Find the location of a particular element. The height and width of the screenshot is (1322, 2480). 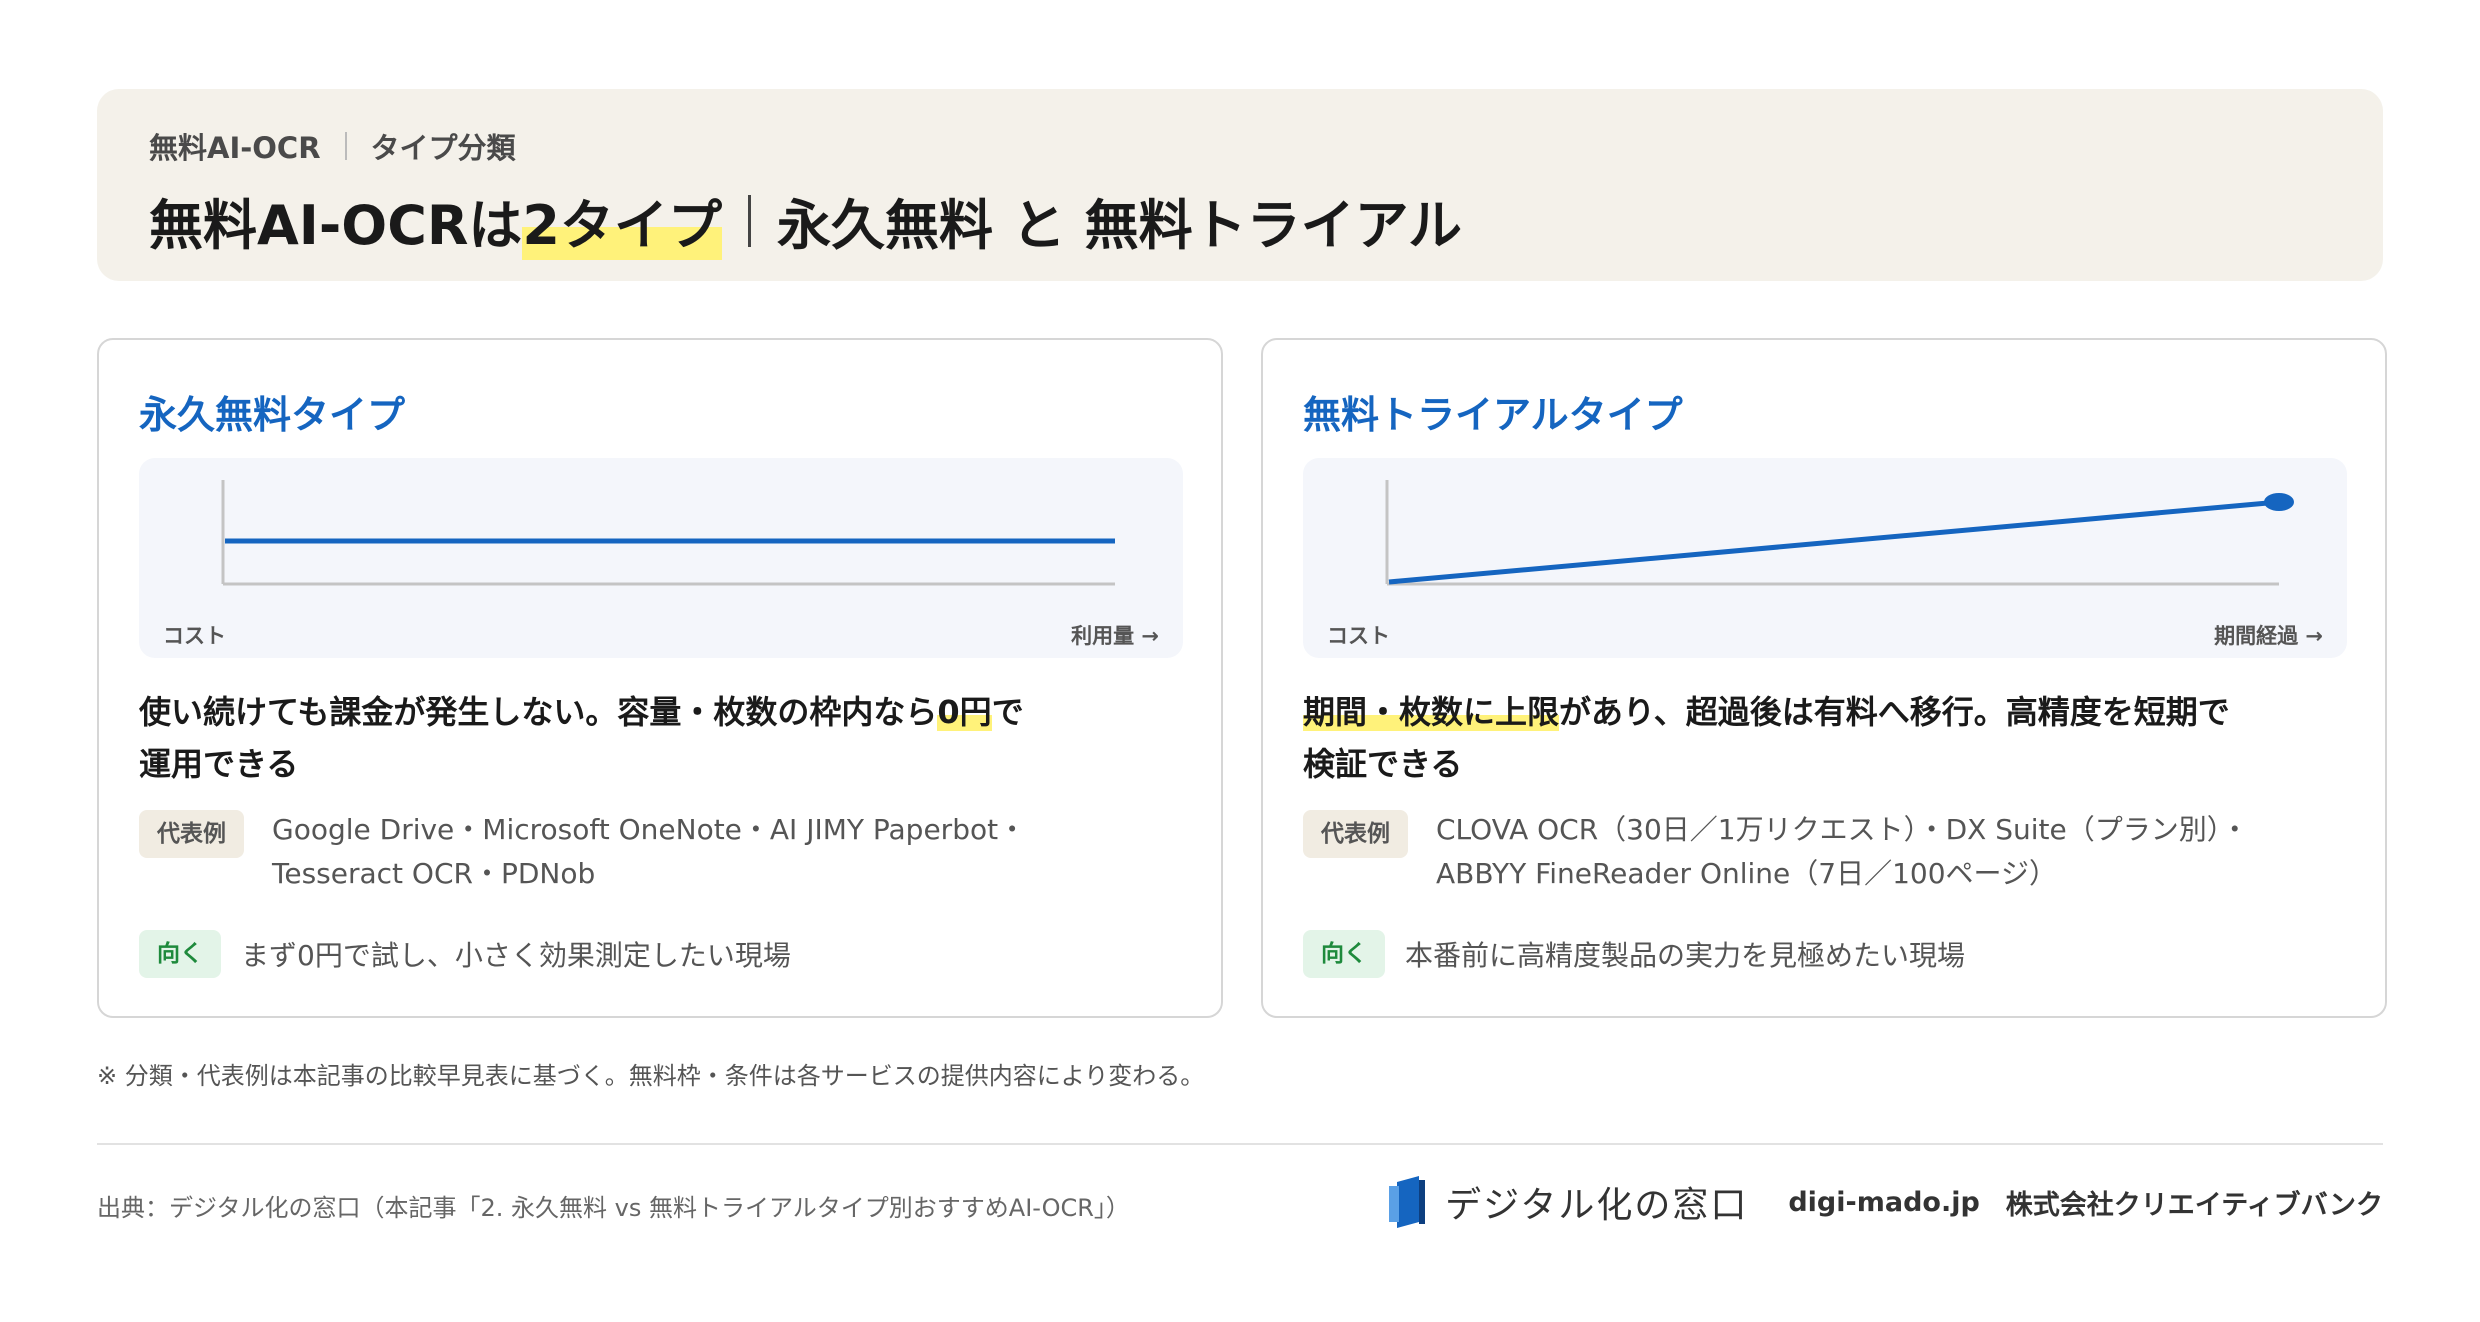

breadcrumb: 無料AI-OCR タイプ分類 is located at coordinates (332, 146).